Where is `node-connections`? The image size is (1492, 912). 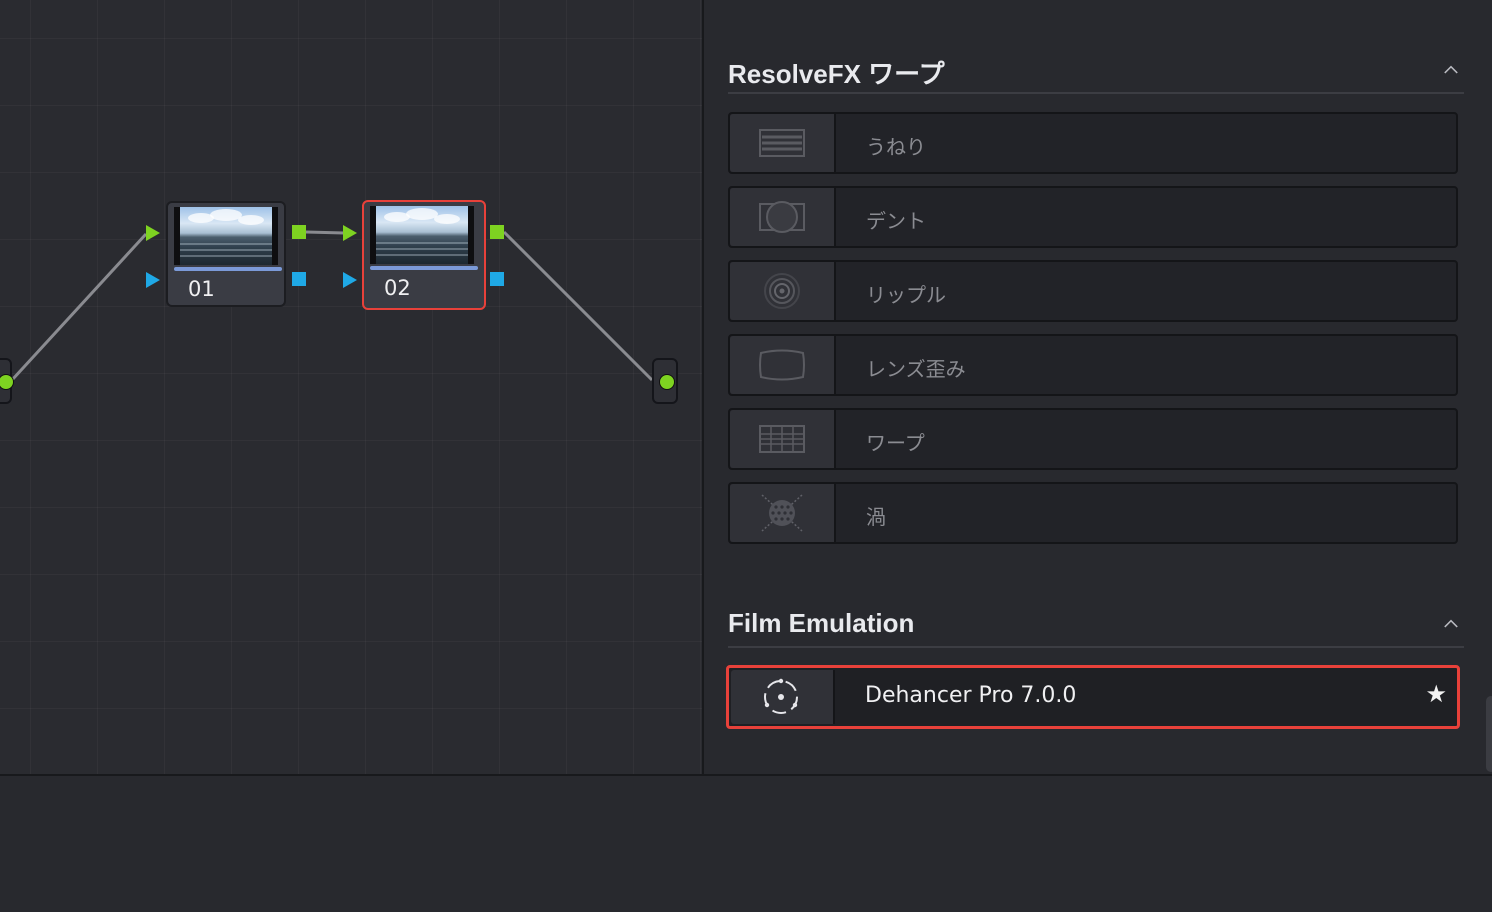 node-connections is located at coordinates (332, 306).